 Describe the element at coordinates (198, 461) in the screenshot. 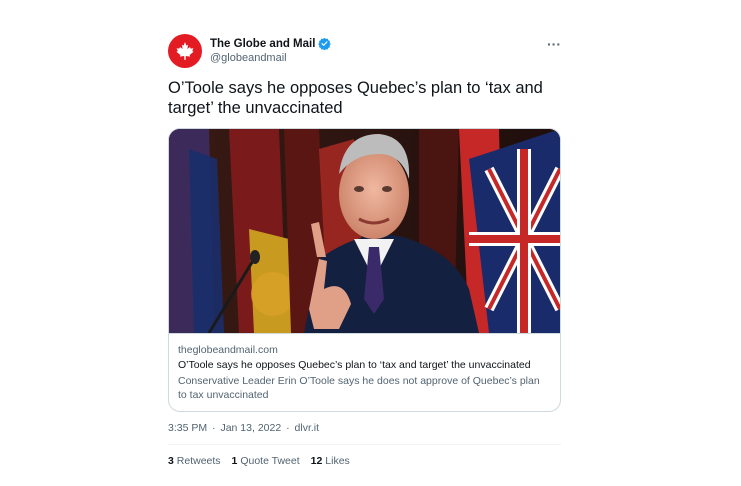

I see `retweets-label: Retweets` at that location.